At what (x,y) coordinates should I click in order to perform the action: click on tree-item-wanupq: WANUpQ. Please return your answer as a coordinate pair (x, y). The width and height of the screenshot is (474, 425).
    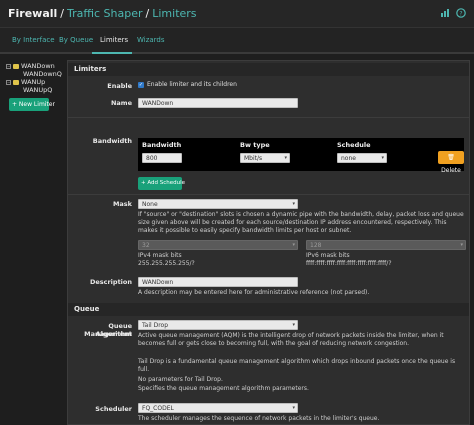
    Looking at the image, I should click on (37, 90).